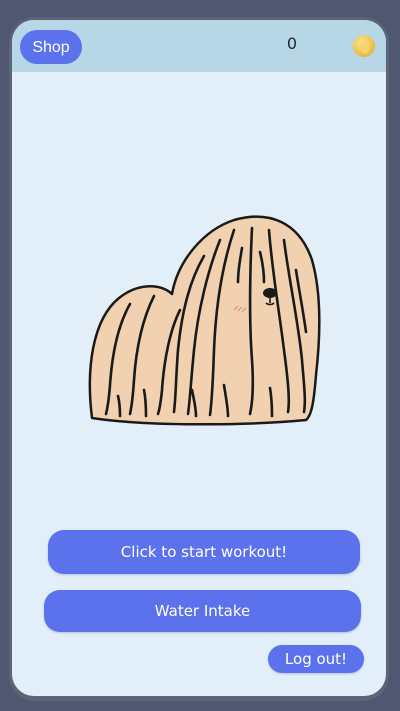  What do you see at coordinates (316, 659) in the screenshot?
I see `logout-button: Log out!` at bounding box center [316, 659].